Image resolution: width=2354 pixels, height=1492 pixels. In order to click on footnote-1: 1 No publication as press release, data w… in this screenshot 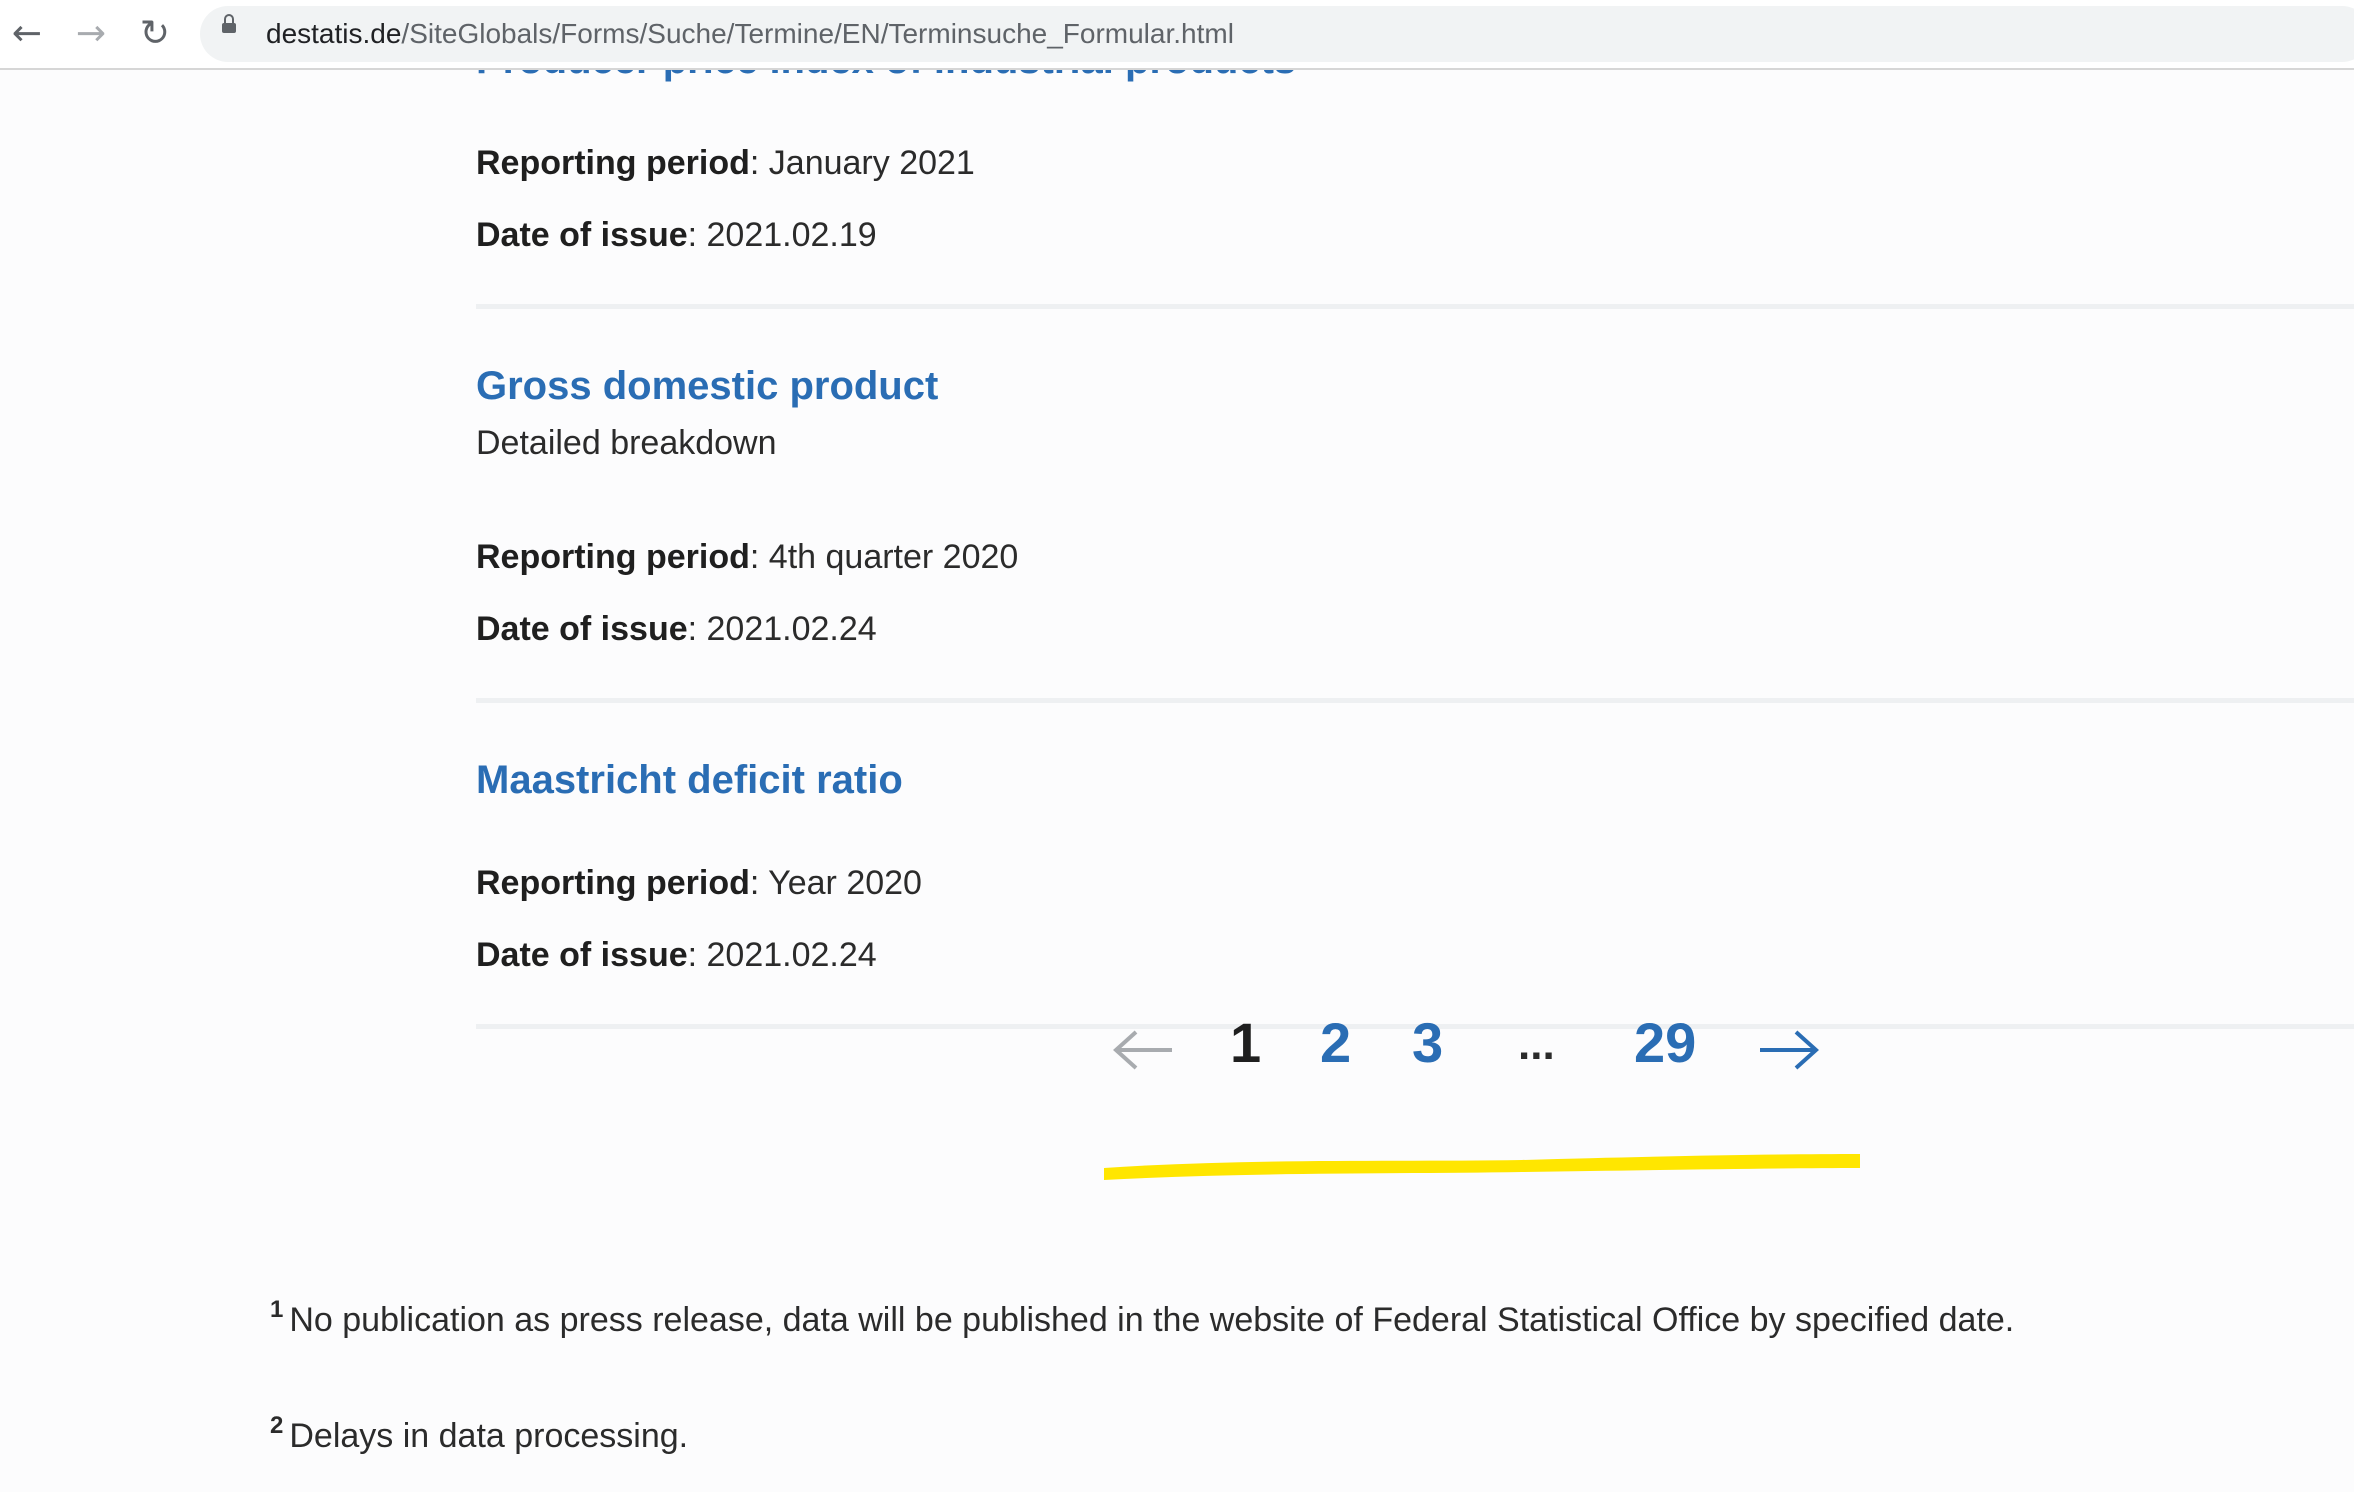, I will do `click(1142, 1318)`.